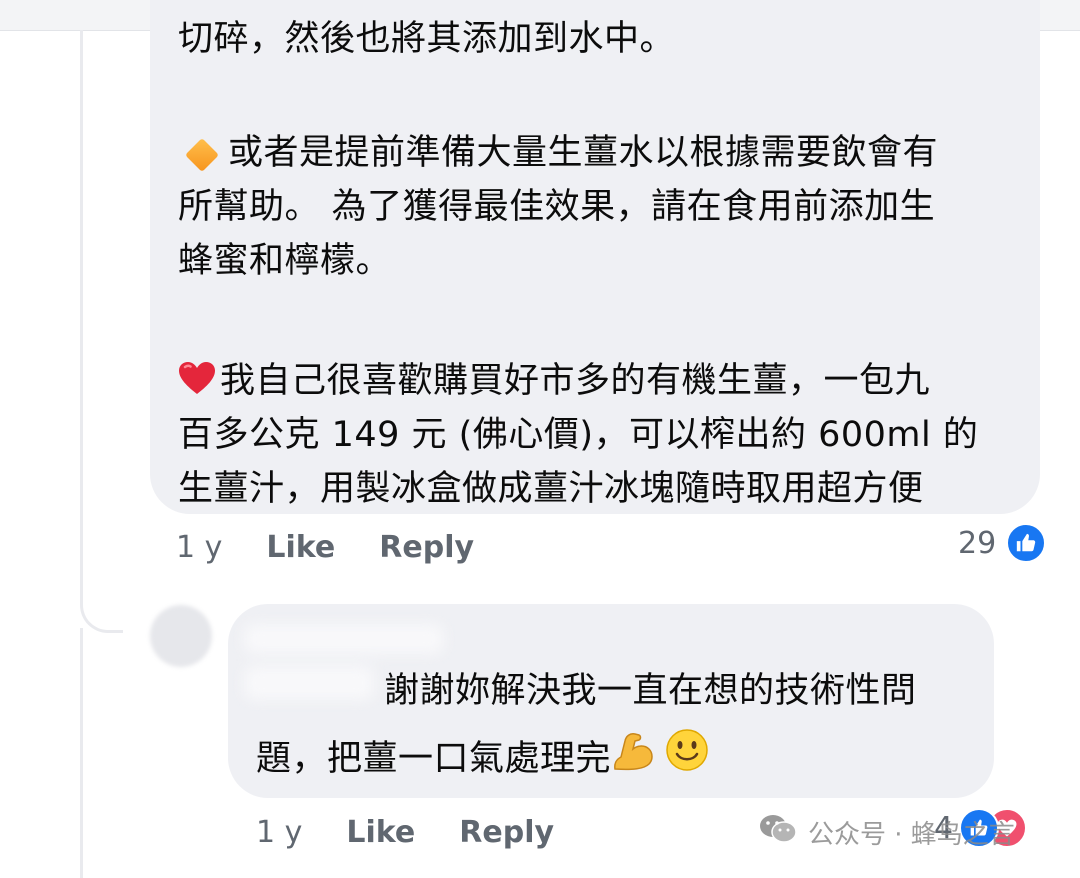 This screenshot has height=878, width=1080. I want to click on orange-diamond-icon, so click(202, 155).